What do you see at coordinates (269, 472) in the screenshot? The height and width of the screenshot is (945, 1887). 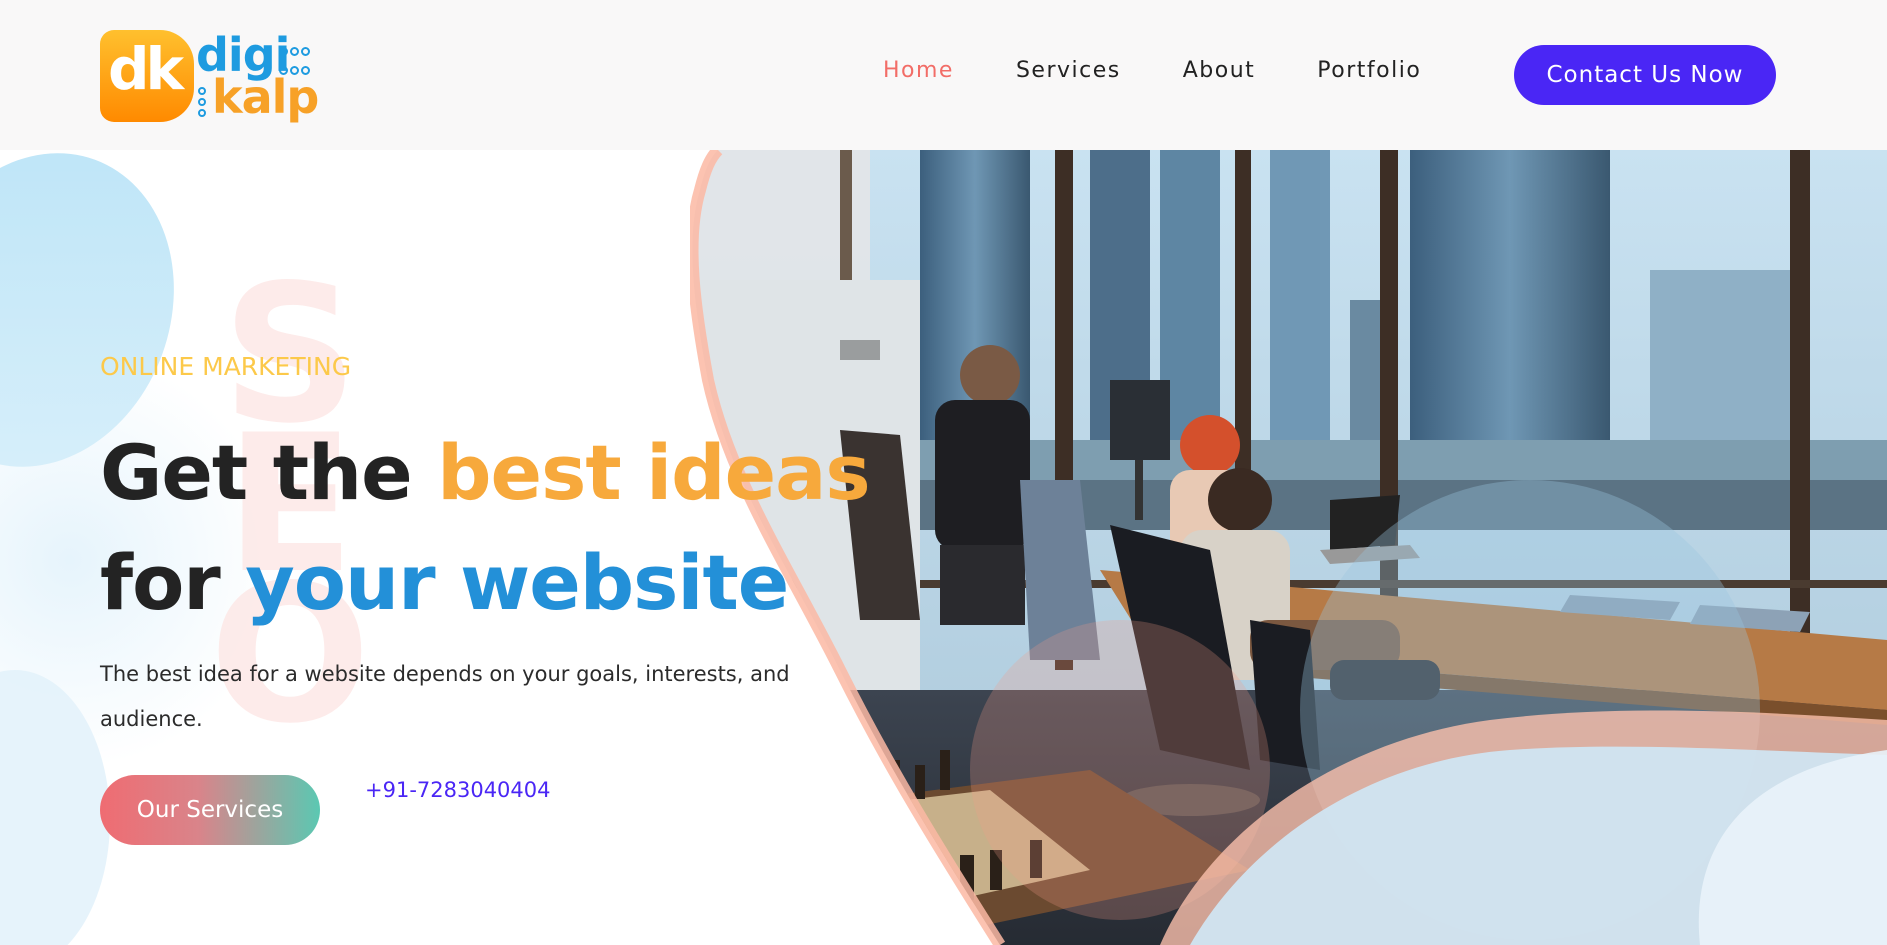 I see `headline-text: Get the` at bounding box center [269, 472].